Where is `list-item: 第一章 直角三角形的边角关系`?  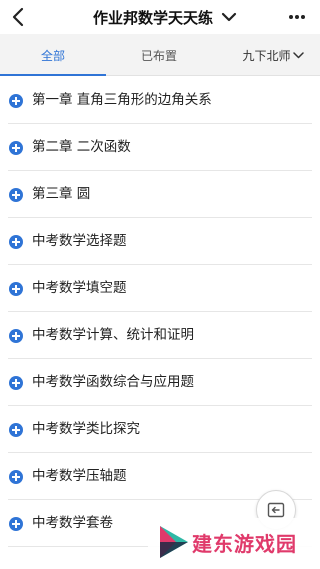 list-item: 第一章 直角三角形的边角关系 is located at coordinates (160, 100).